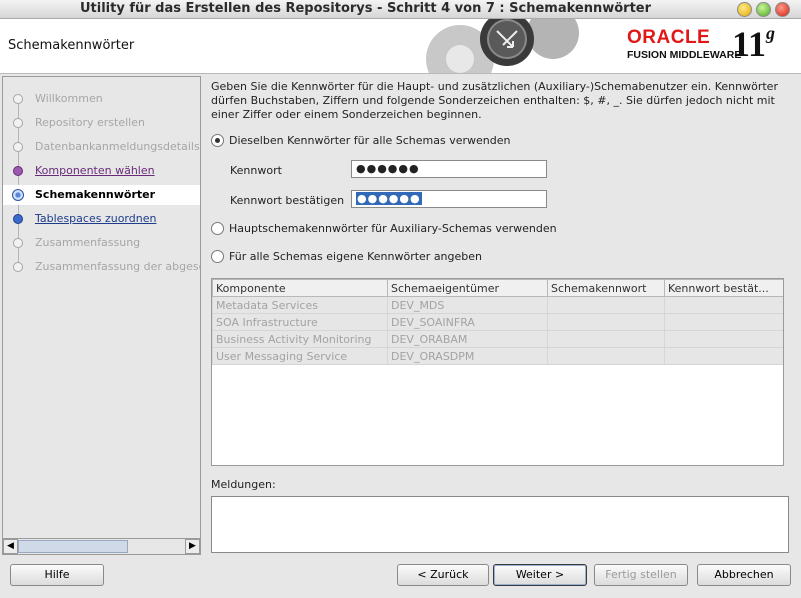 The width and height of the screenshot is (801, 598). What do you see at coordinates (500, 524) in the screenshot?
I see `messages-box` at bounding box center [500, 524].